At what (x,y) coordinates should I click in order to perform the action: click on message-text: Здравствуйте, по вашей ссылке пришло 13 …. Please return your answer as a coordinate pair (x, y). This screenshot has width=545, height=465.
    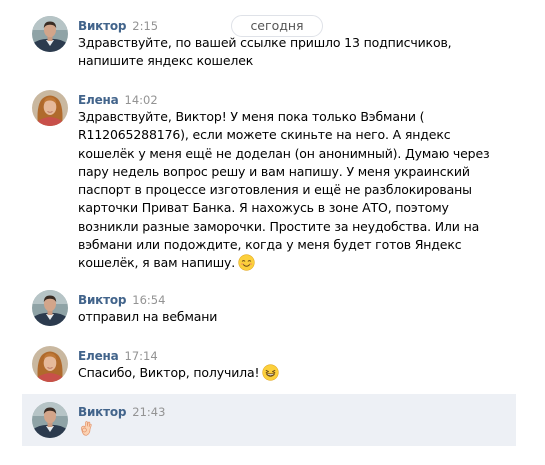
    Looking at the image, I should click on (265, 52).